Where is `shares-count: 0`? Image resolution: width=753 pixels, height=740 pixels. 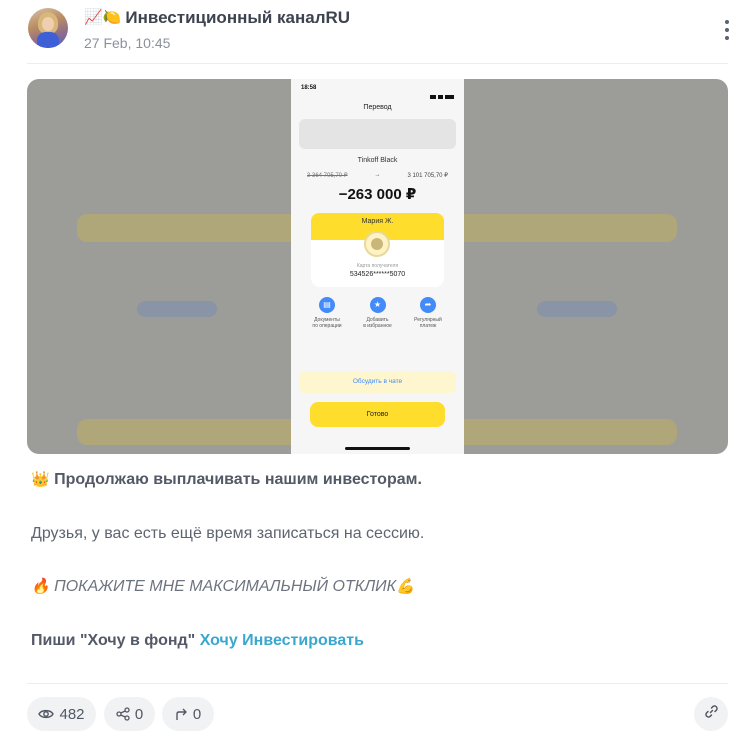 shares-count: 0 is located at coordinates (139, 714).